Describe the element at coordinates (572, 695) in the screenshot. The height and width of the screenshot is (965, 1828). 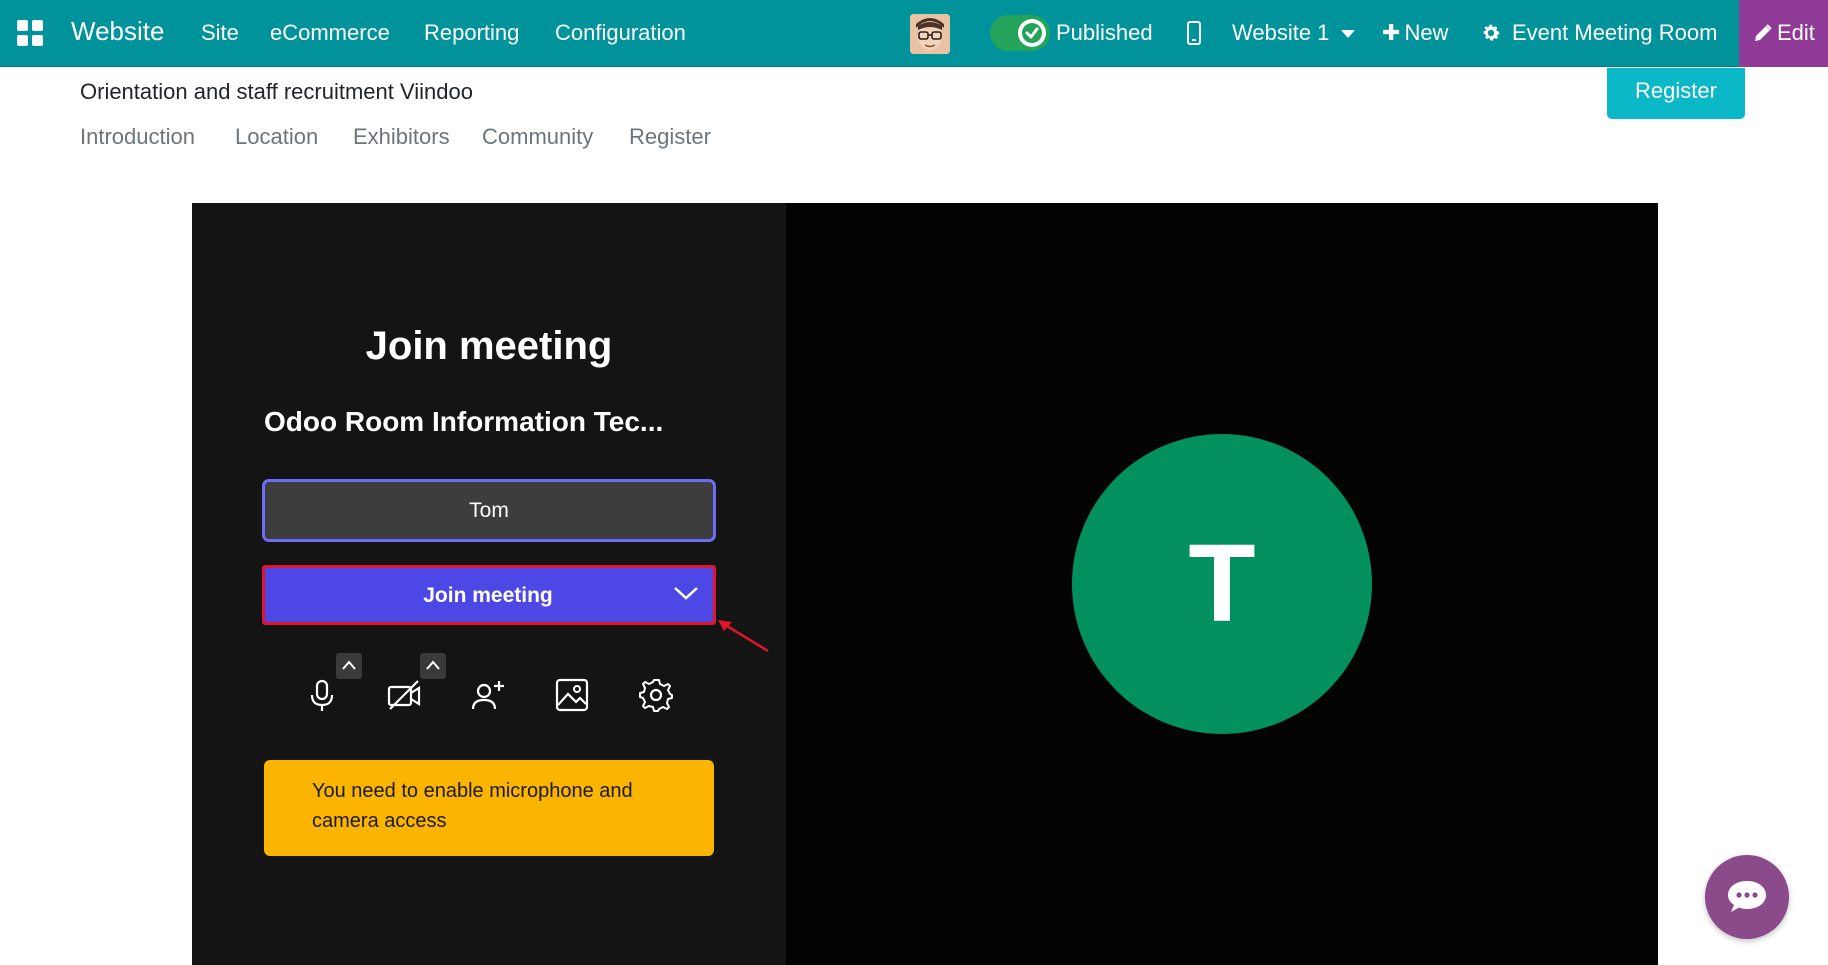
I see `background-image-icon` at that location.